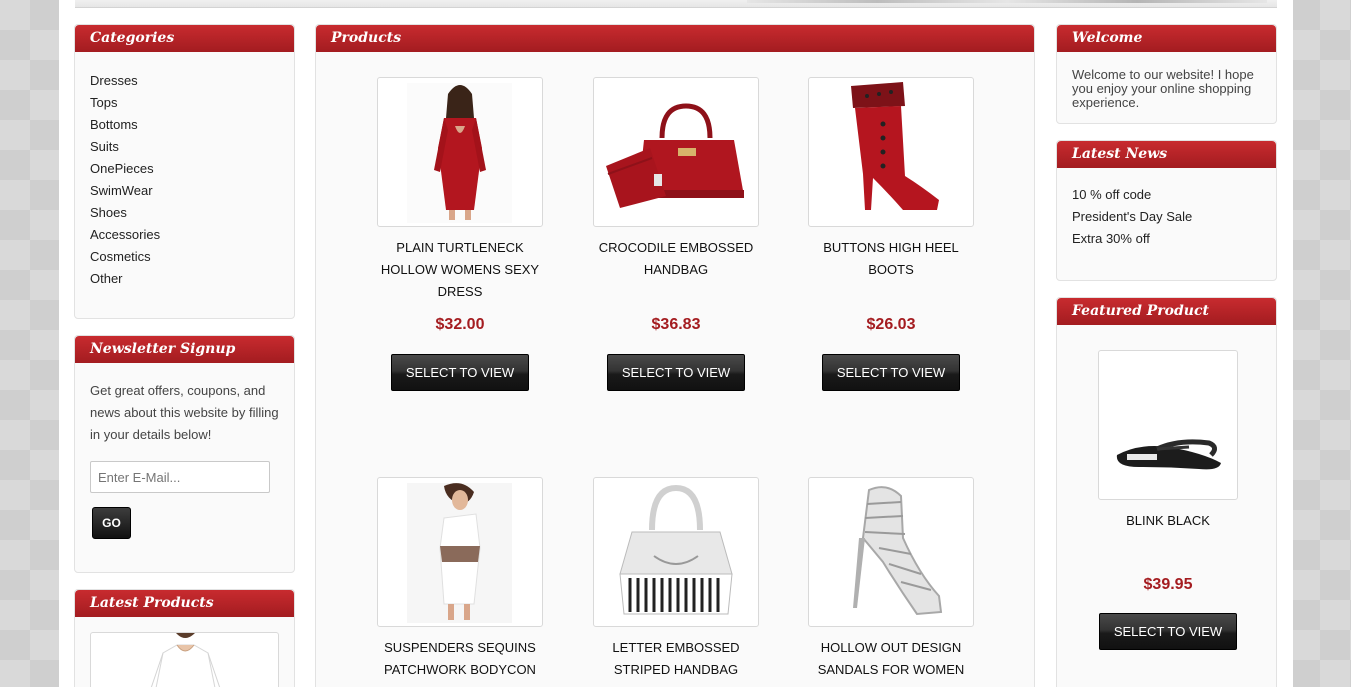 The height and width of the screenshot is (687, 1351). Describe the element at coordinates (676, 4) in the screenshot. I see `top-banner-strip` at that location.